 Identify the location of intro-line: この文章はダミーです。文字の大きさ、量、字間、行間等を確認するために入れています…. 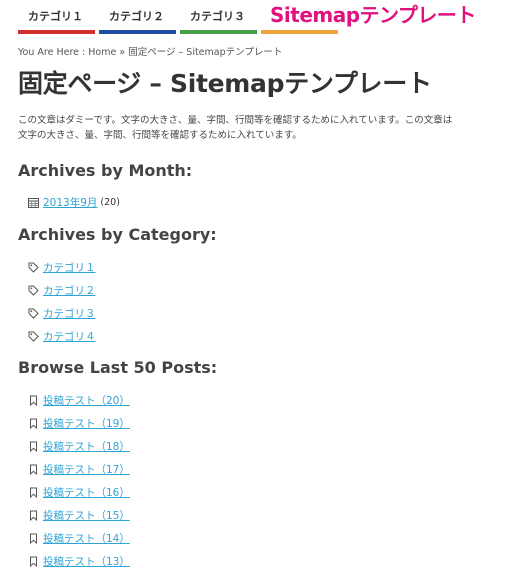
(235, 120).